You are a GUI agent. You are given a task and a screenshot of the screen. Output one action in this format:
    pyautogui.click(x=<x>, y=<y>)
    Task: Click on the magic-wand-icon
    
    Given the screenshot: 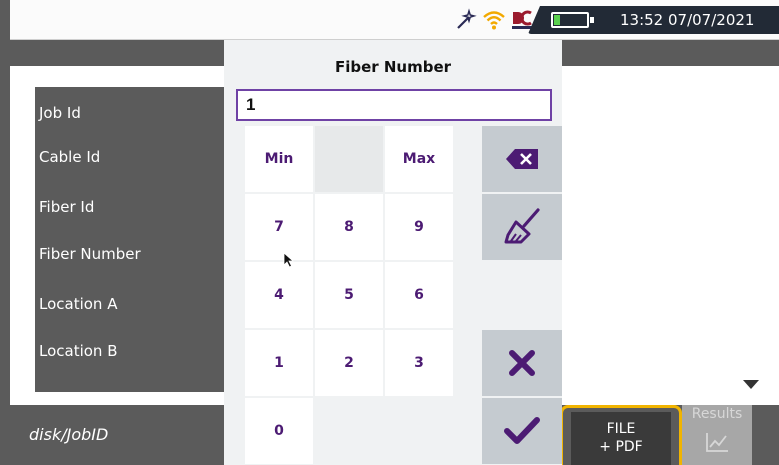 What is the action you would take?
    pyautogui.click(x=467, y=18)
    